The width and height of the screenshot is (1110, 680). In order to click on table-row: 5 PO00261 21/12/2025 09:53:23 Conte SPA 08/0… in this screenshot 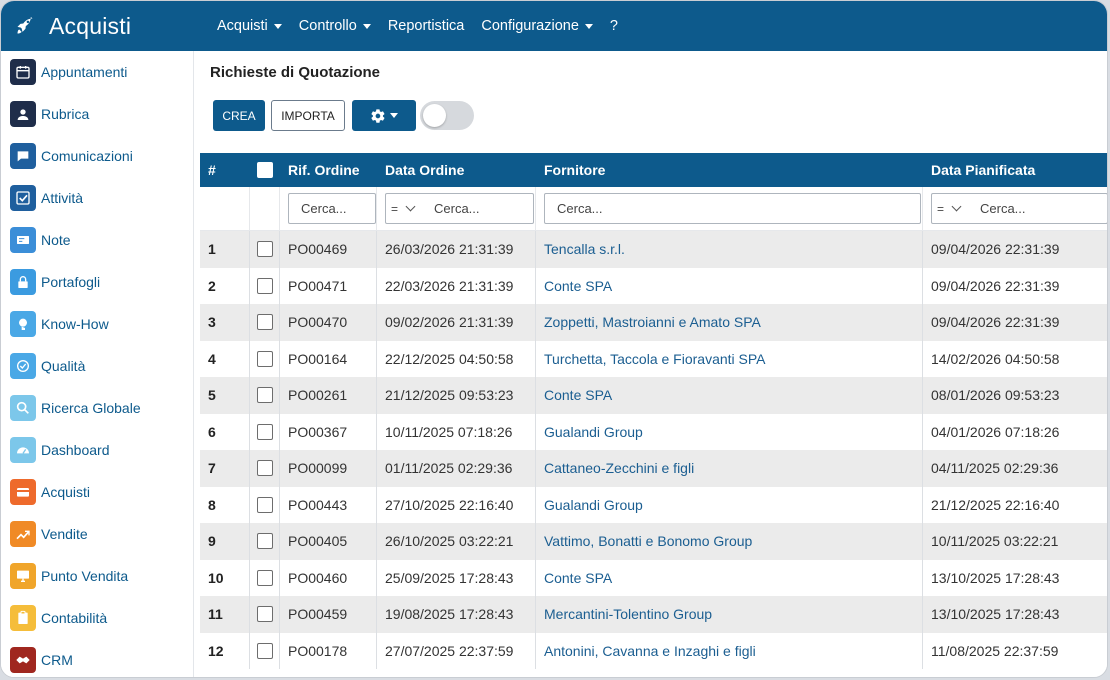, I will do `click(653, 395)`.